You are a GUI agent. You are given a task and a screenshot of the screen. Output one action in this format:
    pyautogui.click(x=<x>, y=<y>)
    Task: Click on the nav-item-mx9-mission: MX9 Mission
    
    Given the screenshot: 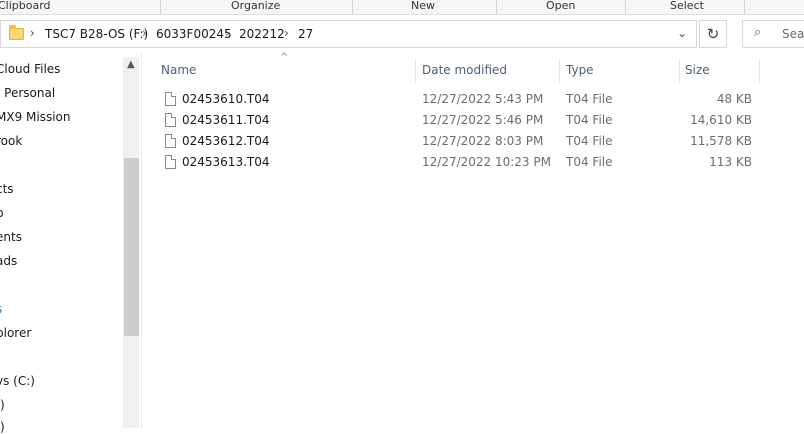 What is the action you would take?
    pyautogui.click(x=35, y=117)
    